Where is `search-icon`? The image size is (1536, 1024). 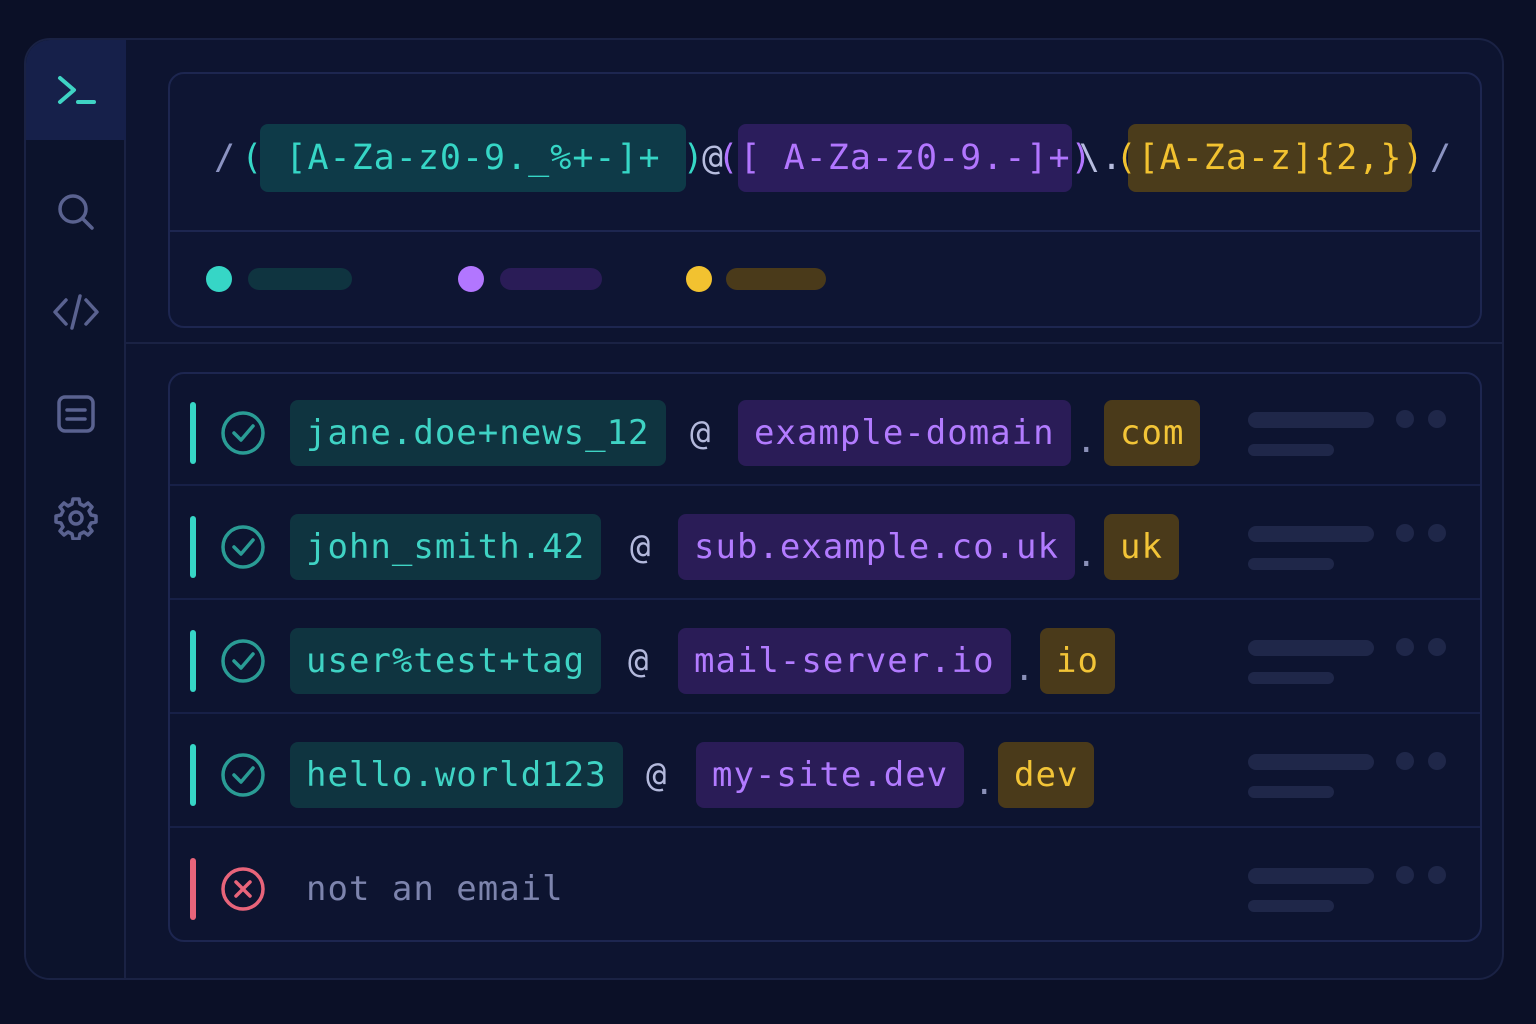
search-icon is located at coordinates (76, 212).